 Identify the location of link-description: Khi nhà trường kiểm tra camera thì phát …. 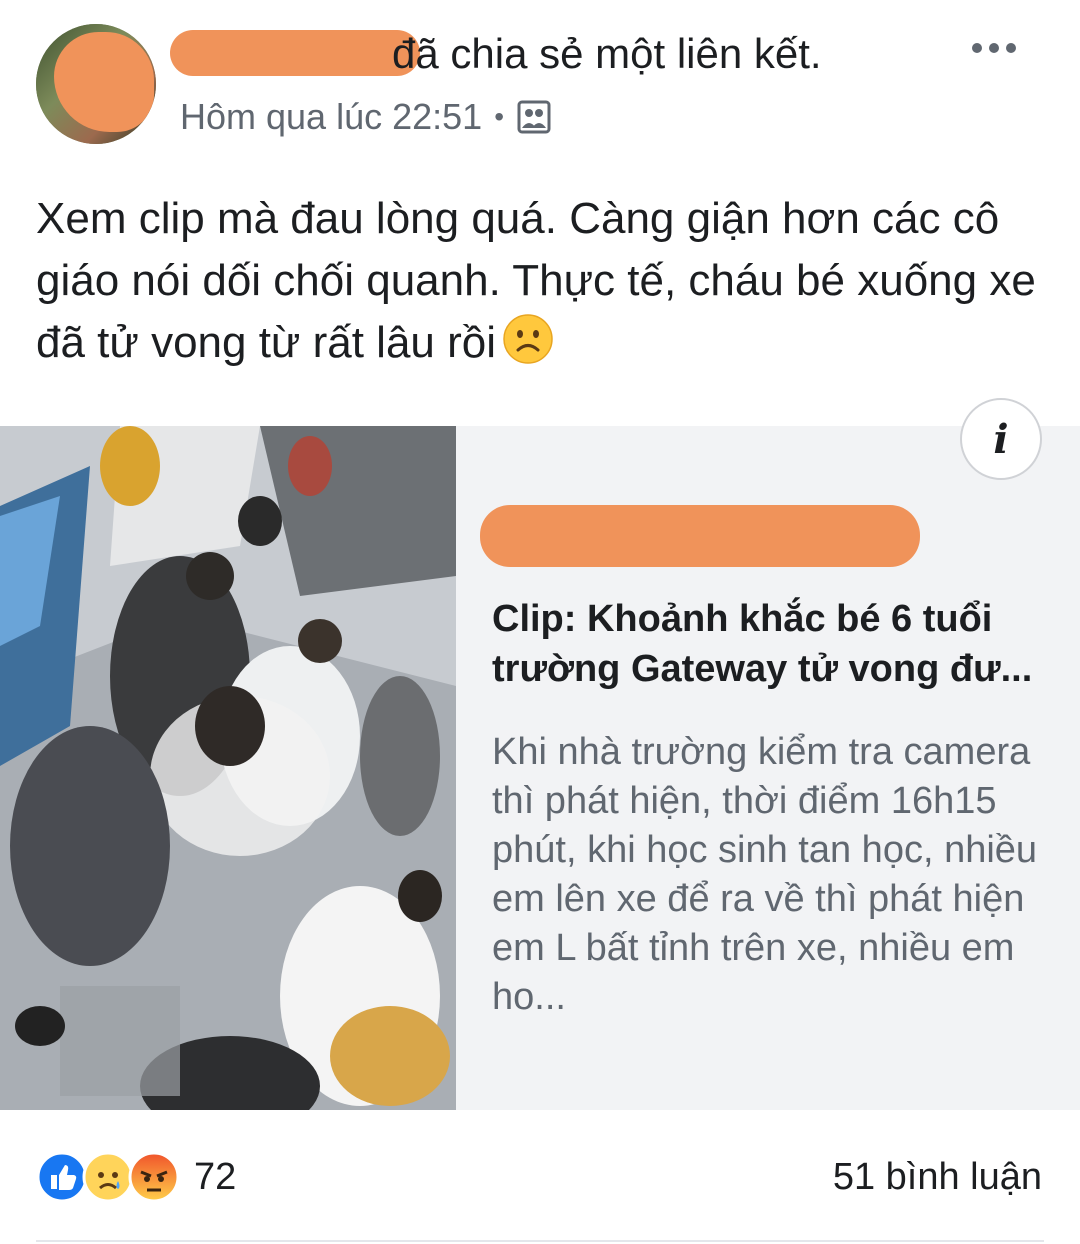
(765, 874).